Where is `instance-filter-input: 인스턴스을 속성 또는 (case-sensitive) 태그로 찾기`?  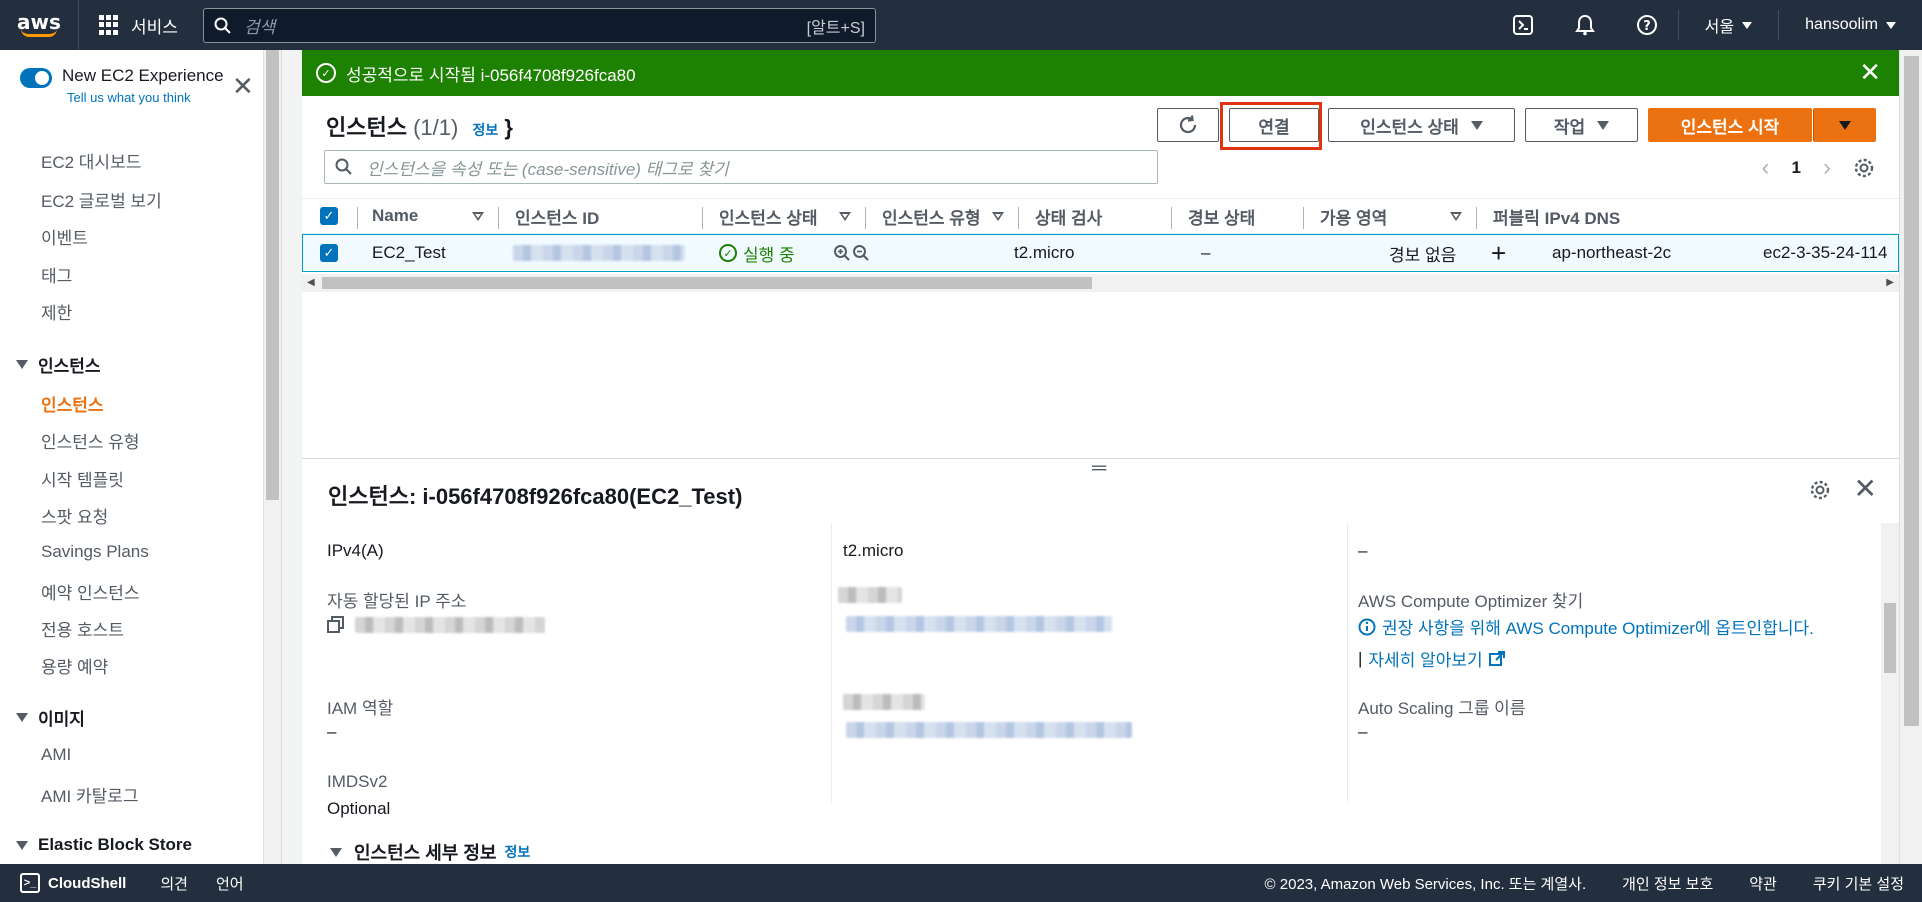 instance-filter-input: 인스턴스을 속성 또는 (case-sensitive) 태그로 찾기 is located at coordinates (741, 167).